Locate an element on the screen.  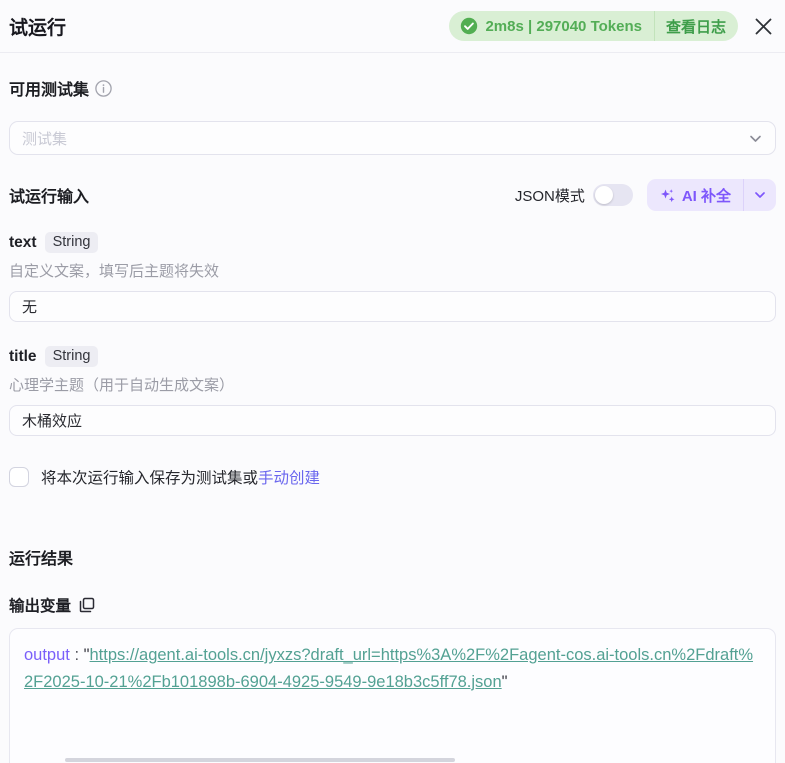
json-mode-toggle is located at coordinates (612, 195).